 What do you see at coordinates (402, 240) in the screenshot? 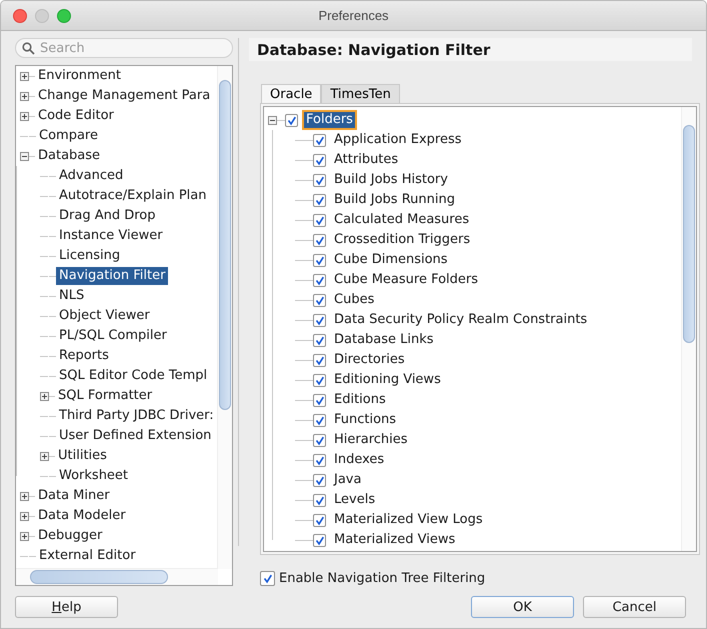
I see `tree-item: Crossedition Triggers` at bounding box center [402, 240].